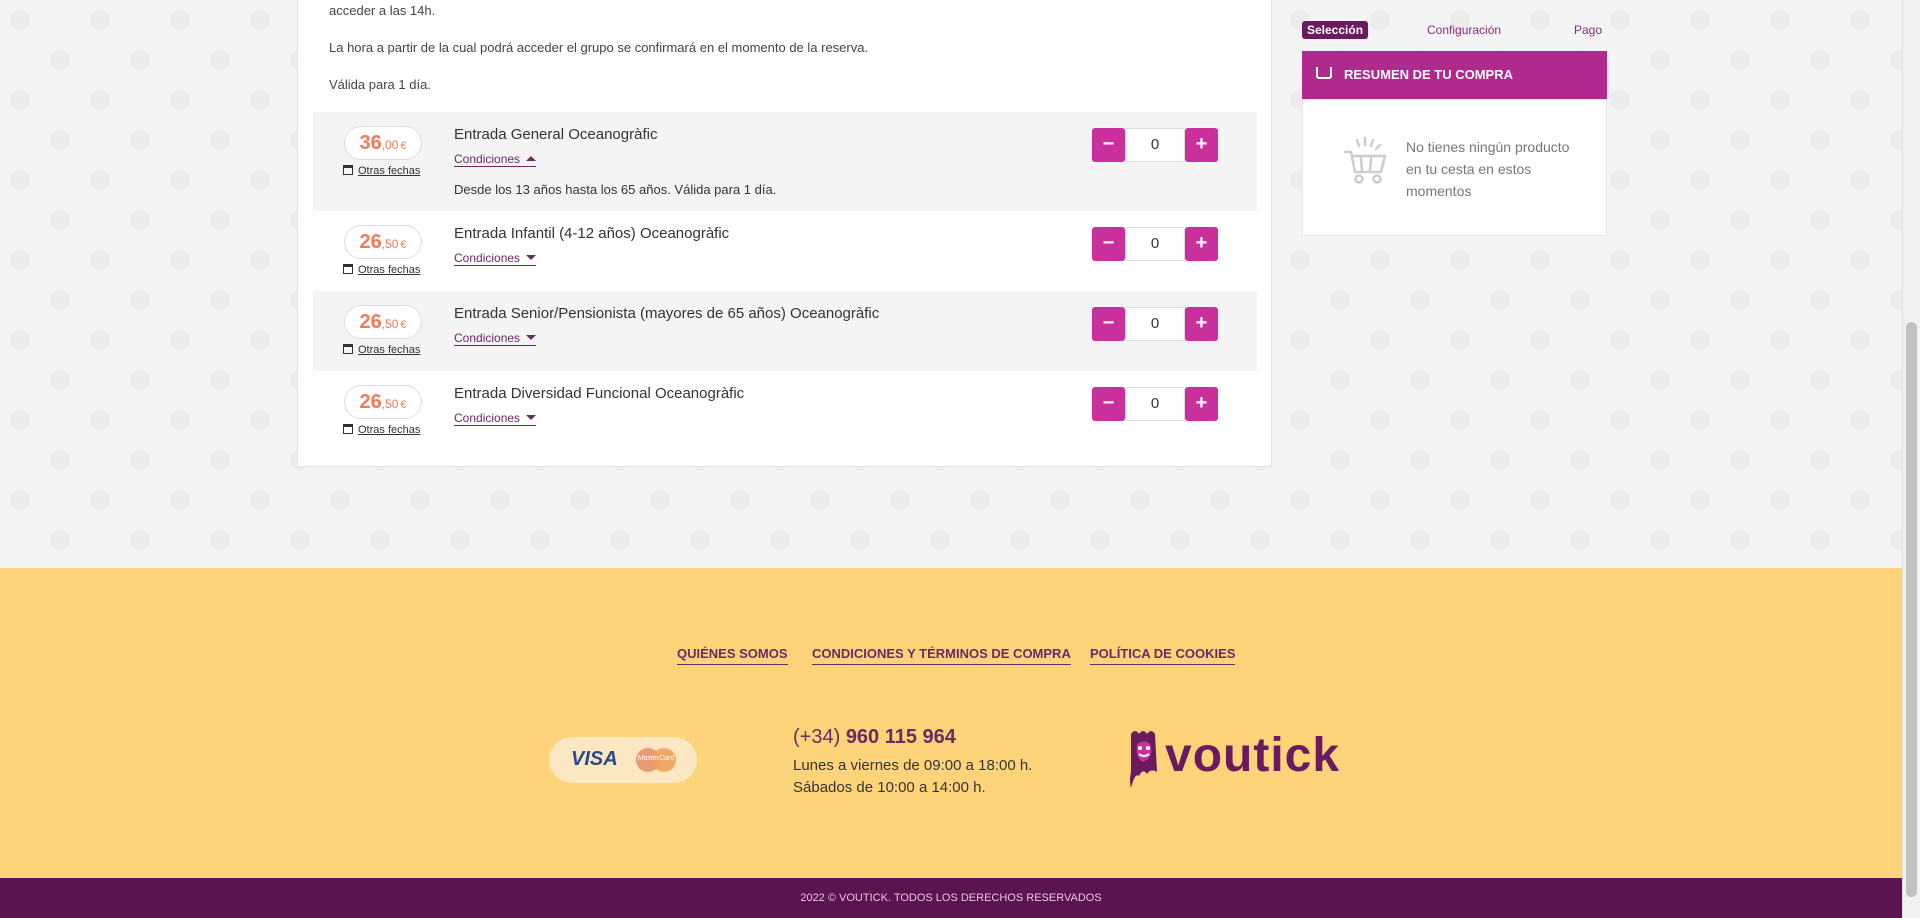 The height and width of the screenshot is (918, 1920). What do you see at coordinates (732, 655) in the screenshot?
I see `footer-link-about: QUIÉNES SOMOS` at bounding box center [732, 655].